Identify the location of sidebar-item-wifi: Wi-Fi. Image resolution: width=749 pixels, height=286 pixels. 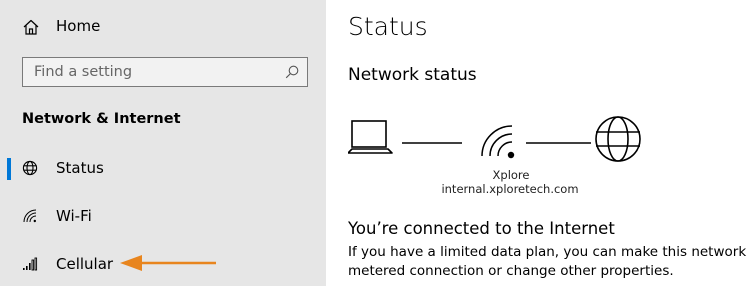
(163, 216).